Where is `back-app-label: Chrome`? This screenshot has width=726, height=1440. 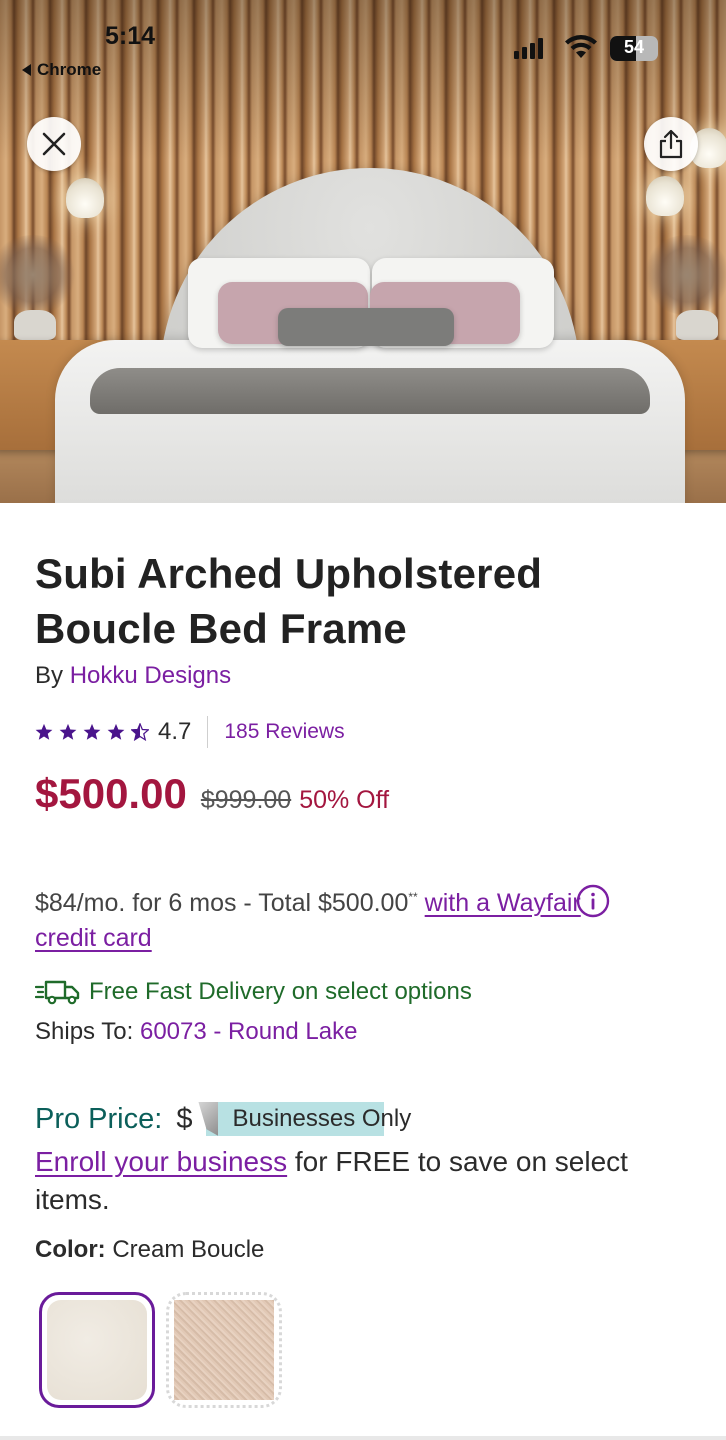
back-app-label: Chrome is located at coordinates (69, 69).